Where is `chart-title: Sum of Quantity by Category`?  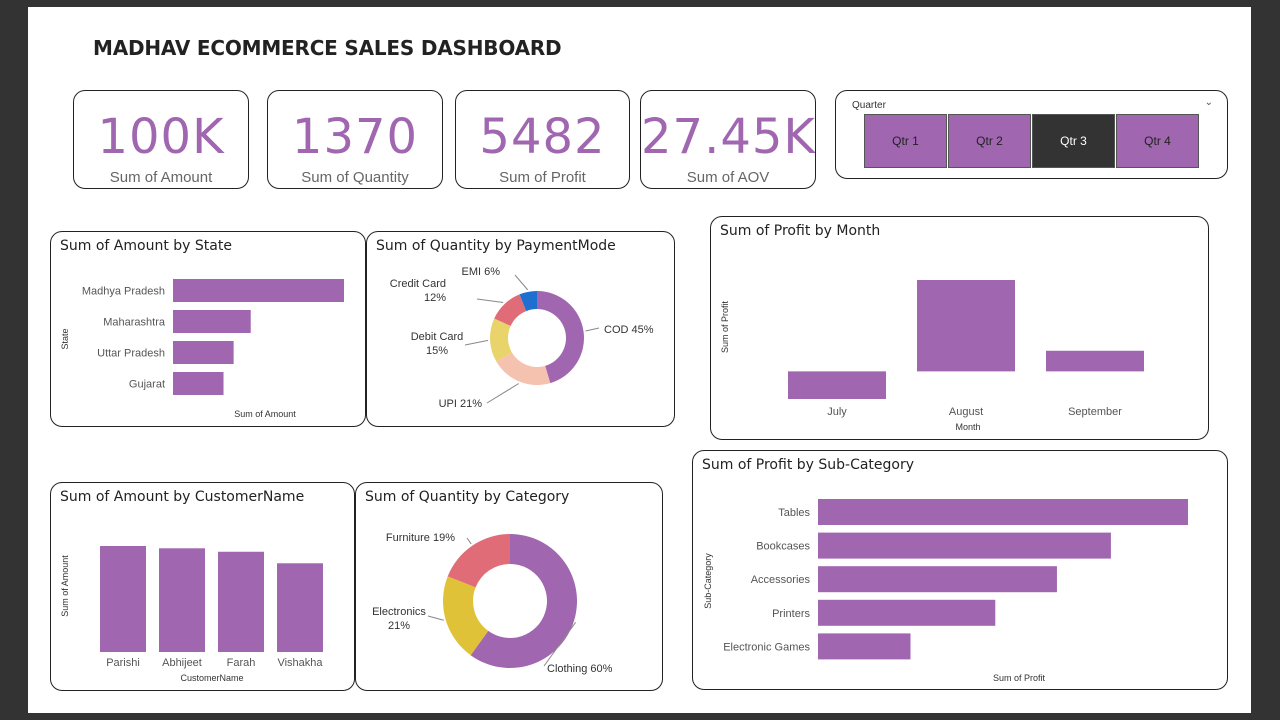 chart-title: Sum of Quantity by Category is located at coordinates (467, 497).